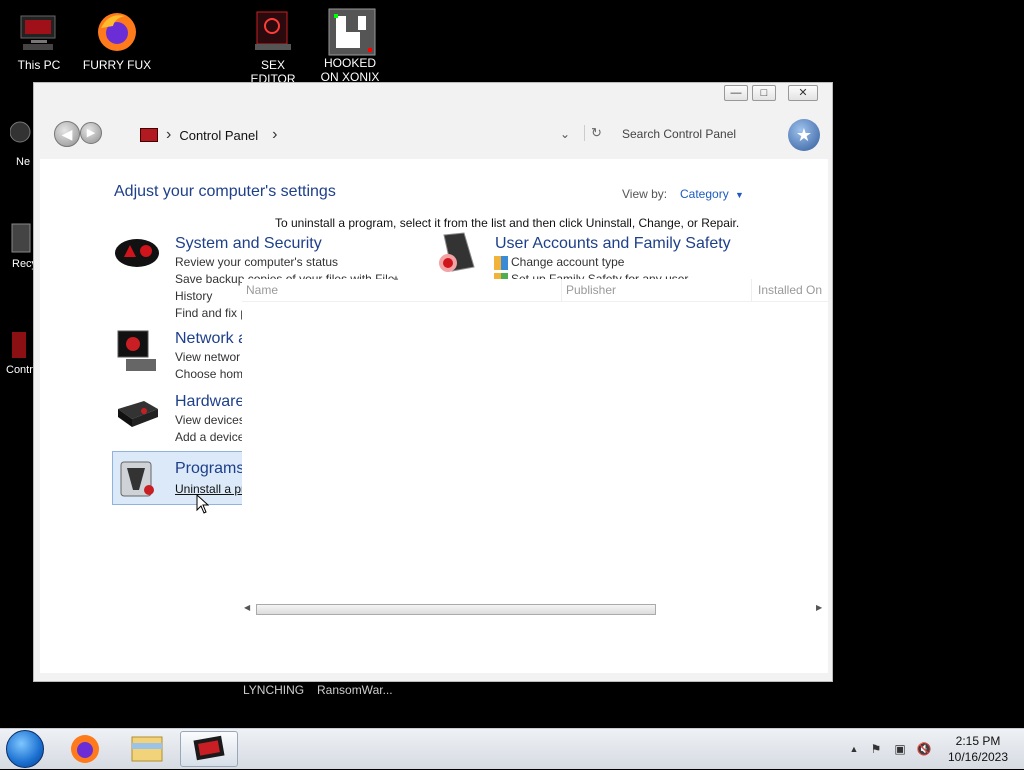 The width and height of the screenshot is (1024, 770). Describe the element at coordinates (117, 32) in the screenshot. I see `firefox-icon` at that location.